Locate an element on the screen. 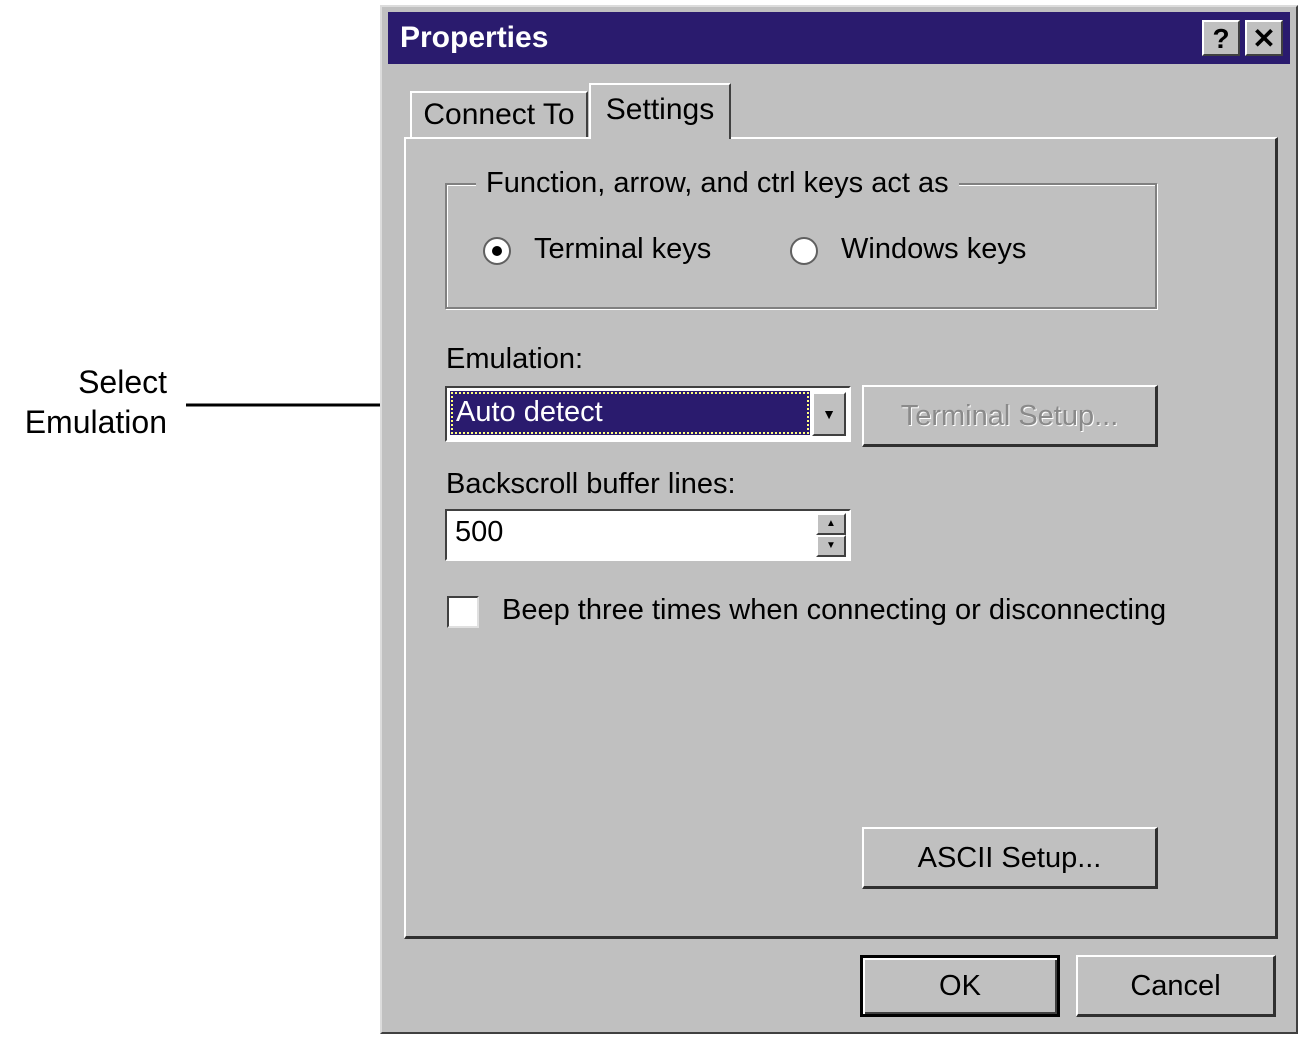 This screenshot has height=1038, width=1305. spin-up-icon: ▲ is located at coordinates (831, 524).